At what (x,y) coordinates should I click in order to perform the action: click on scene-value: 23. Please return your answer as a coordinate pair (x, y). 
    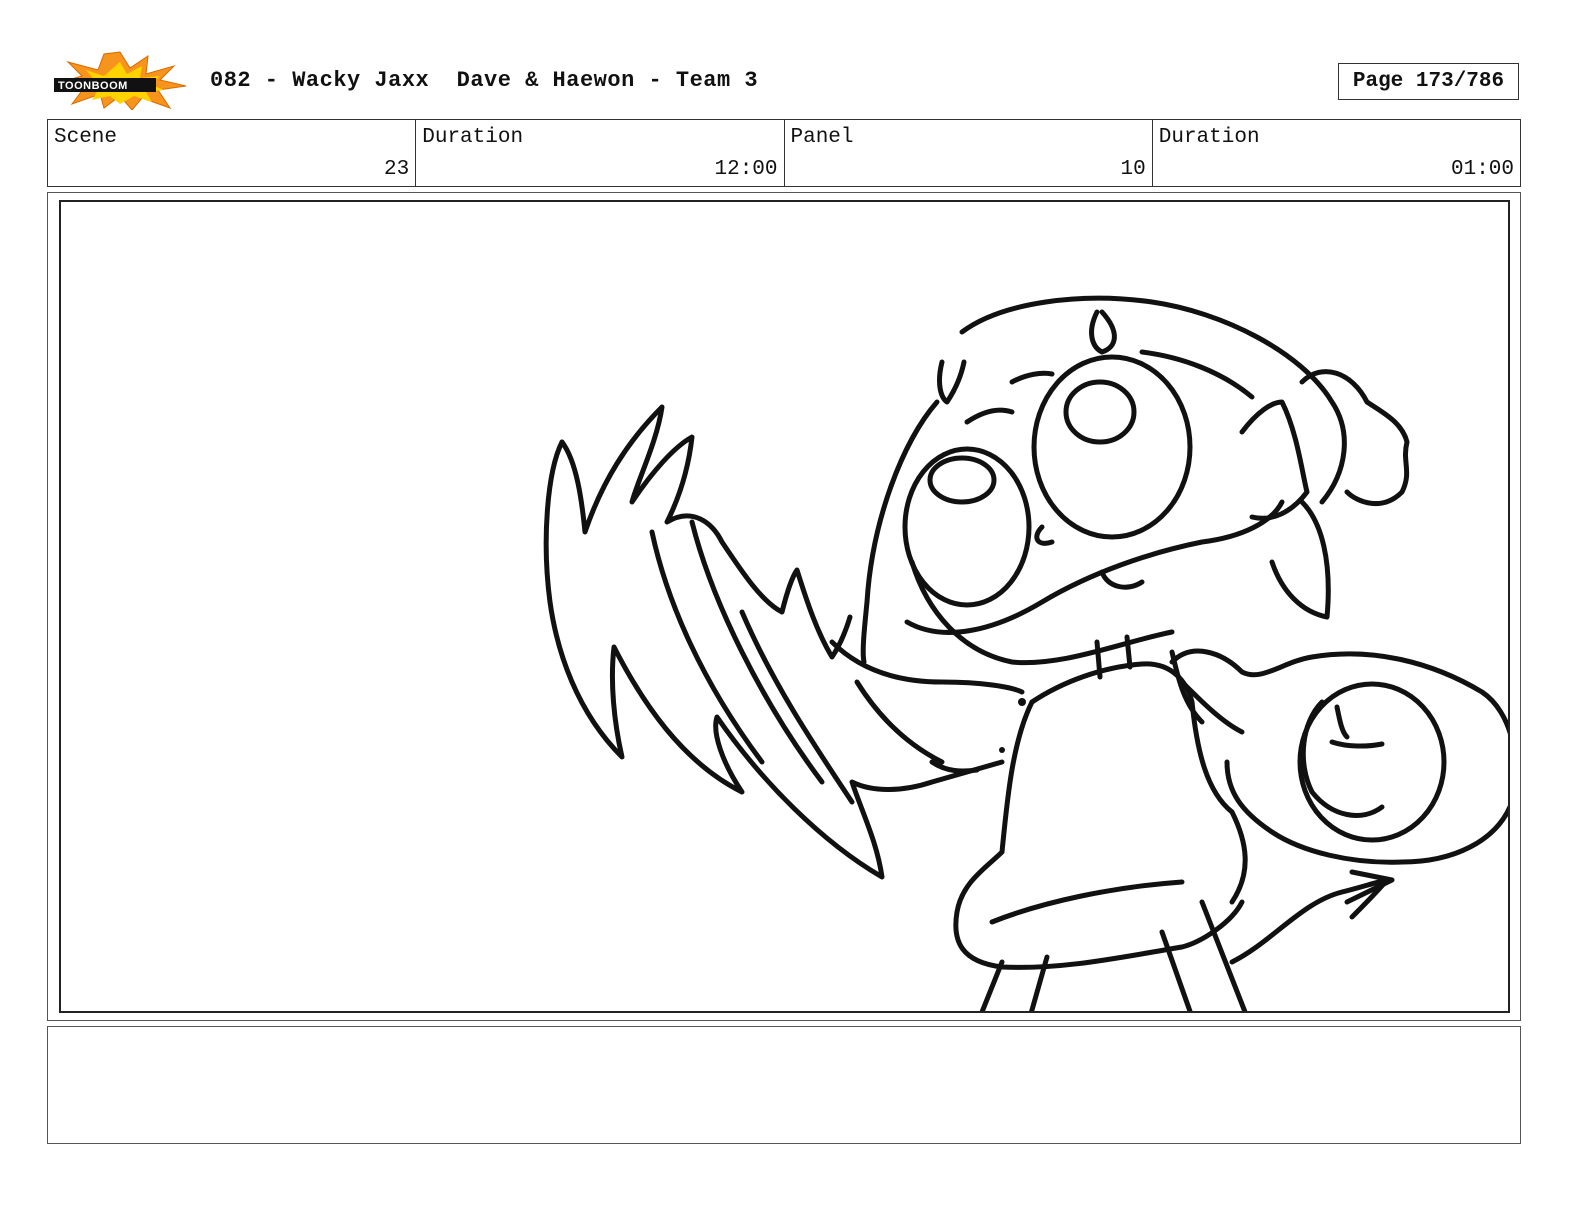
    Looking at the image, I should click on (397, 169).